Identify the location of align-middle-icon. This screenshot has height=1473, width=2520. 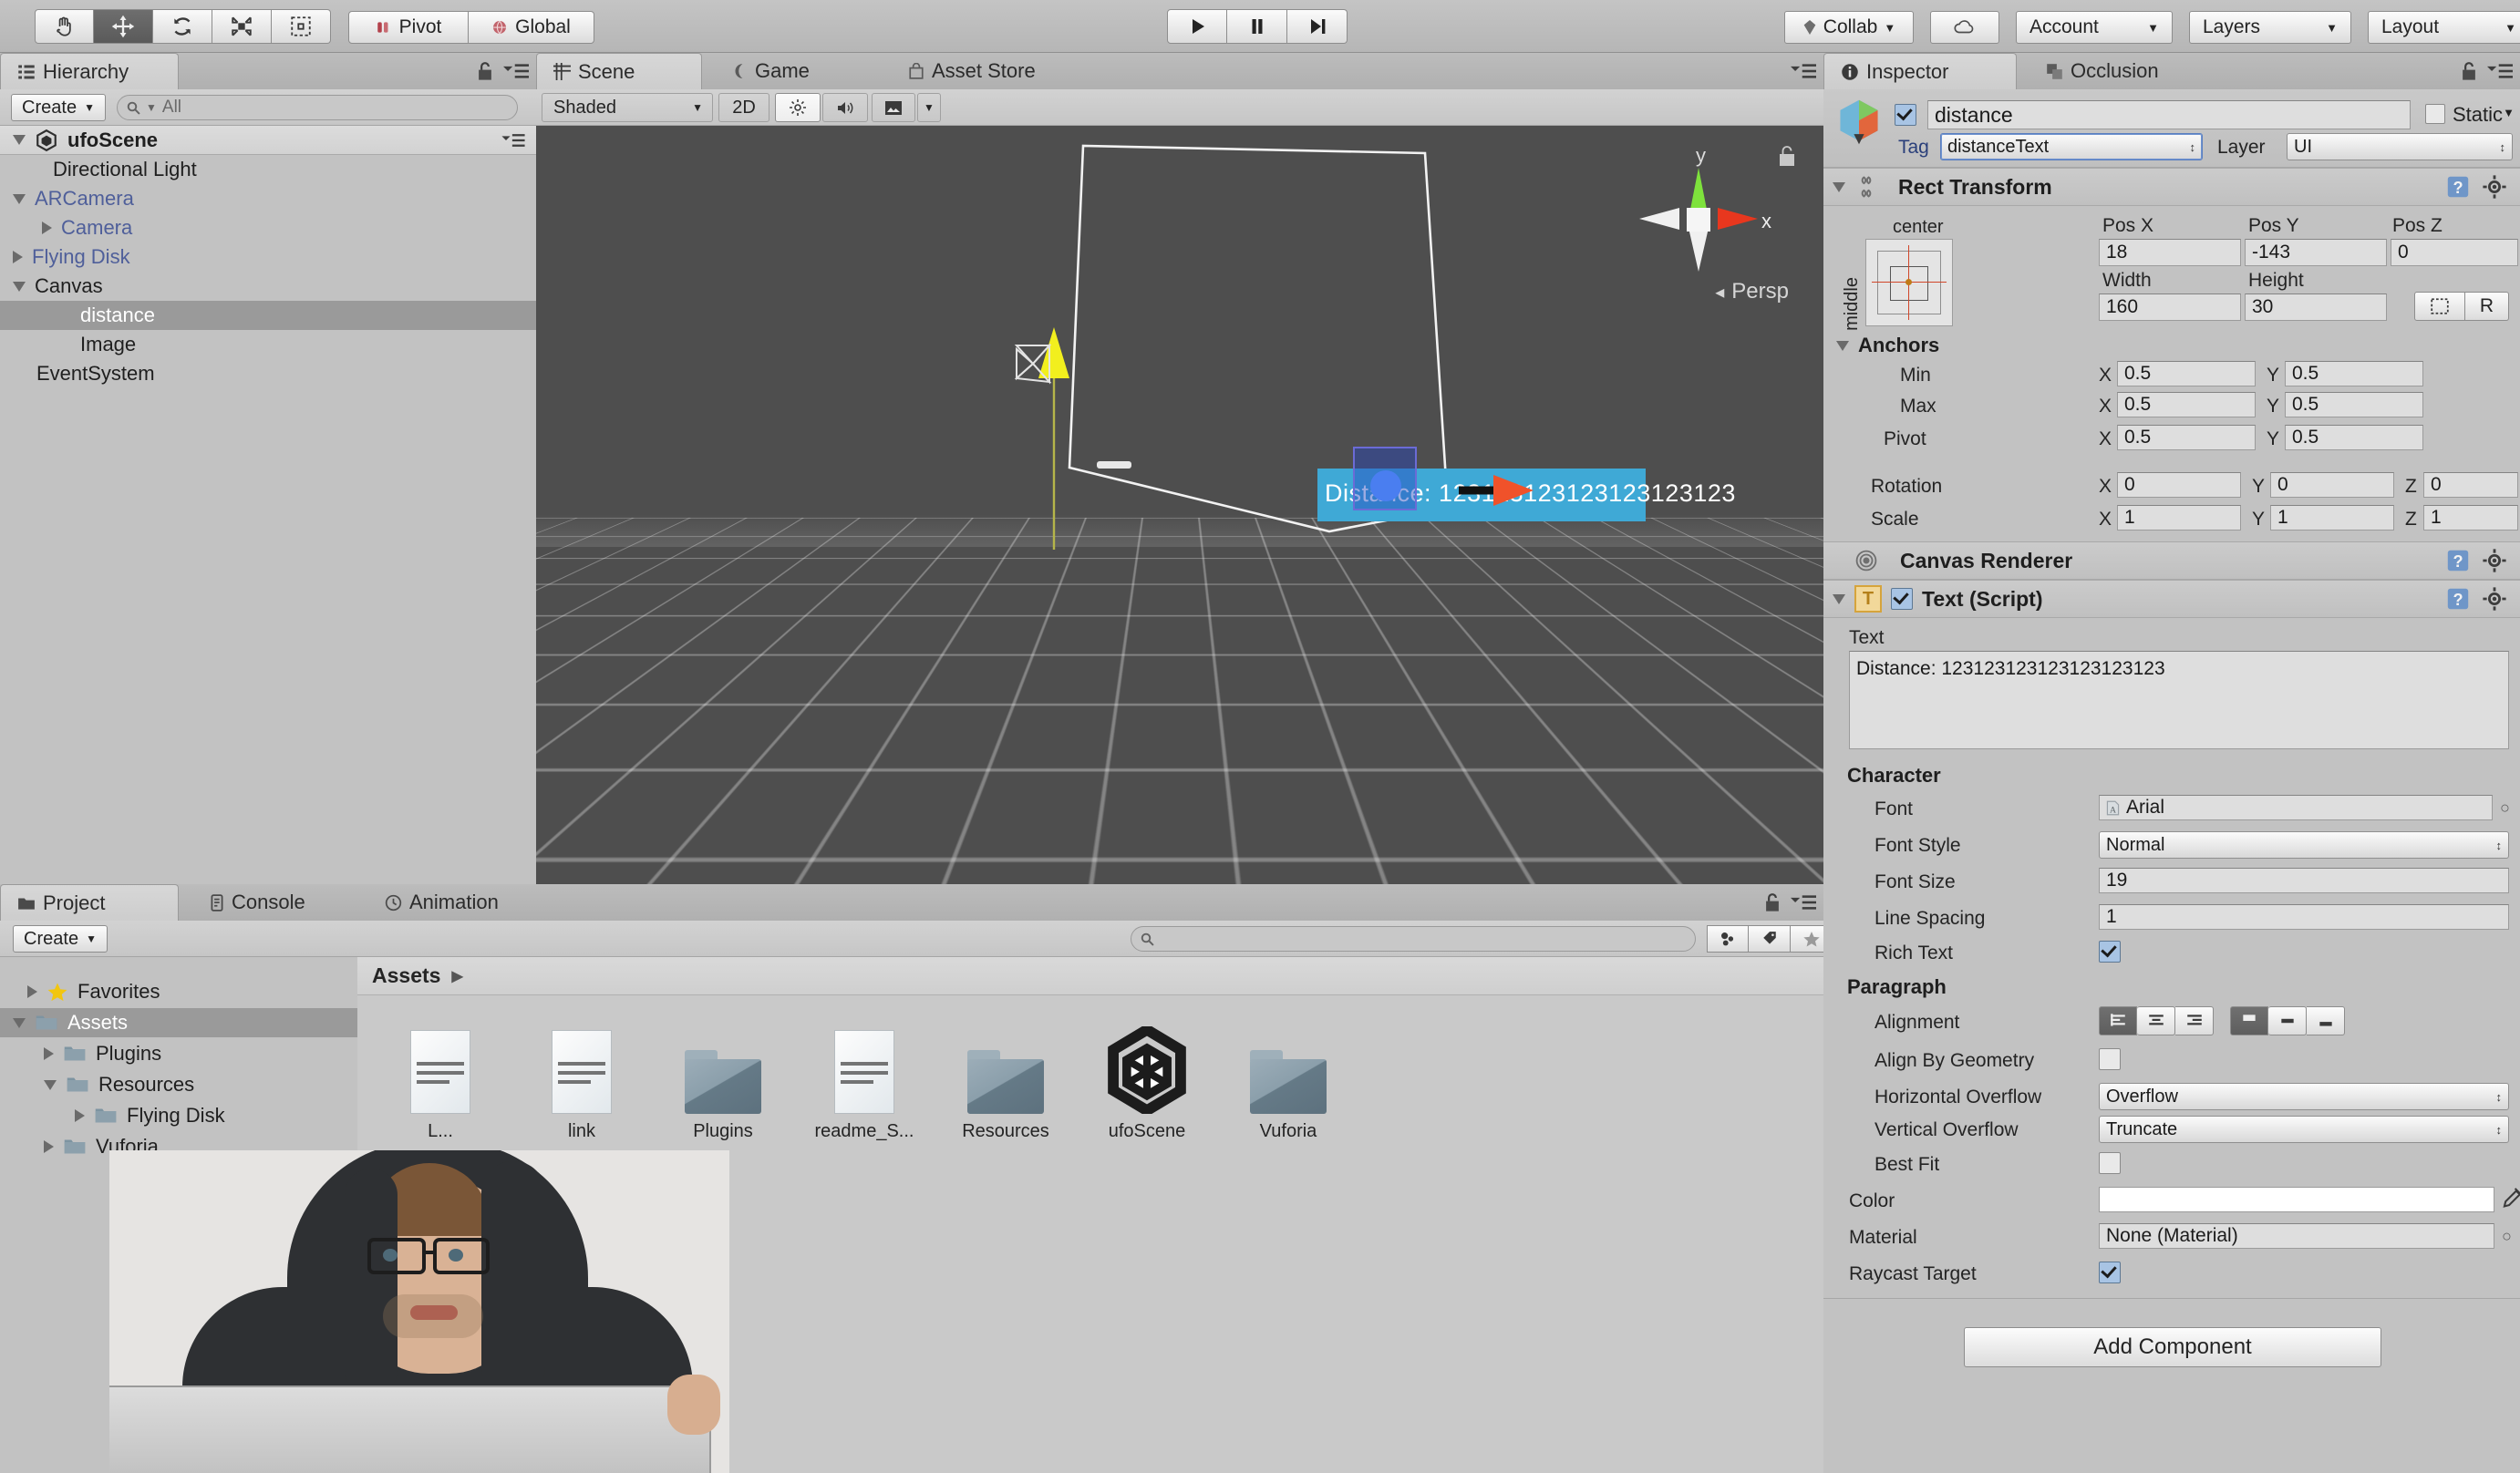
(2287, 1020).